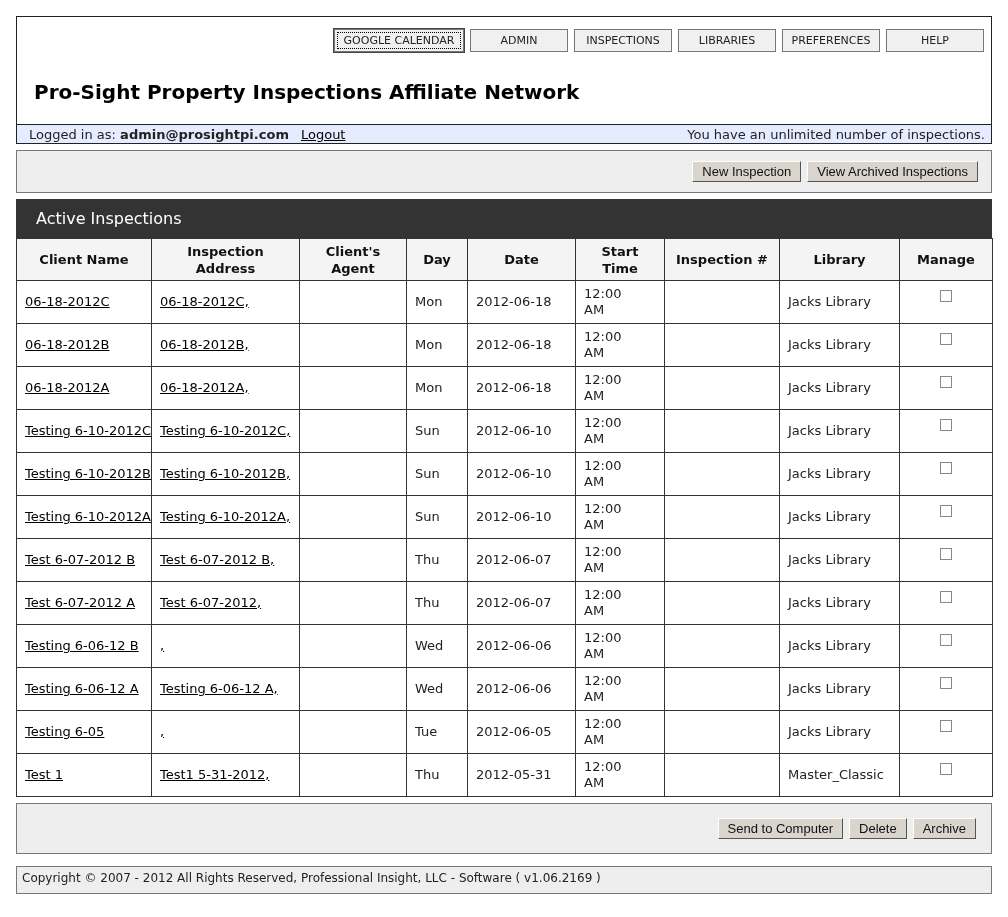 The height and width of the screenshot is (917, 1008). What do you see at coordinates (65, 731) in the screenshot?
I see `client-name-link: Testing 6-05` at bounding box center [65, 731].